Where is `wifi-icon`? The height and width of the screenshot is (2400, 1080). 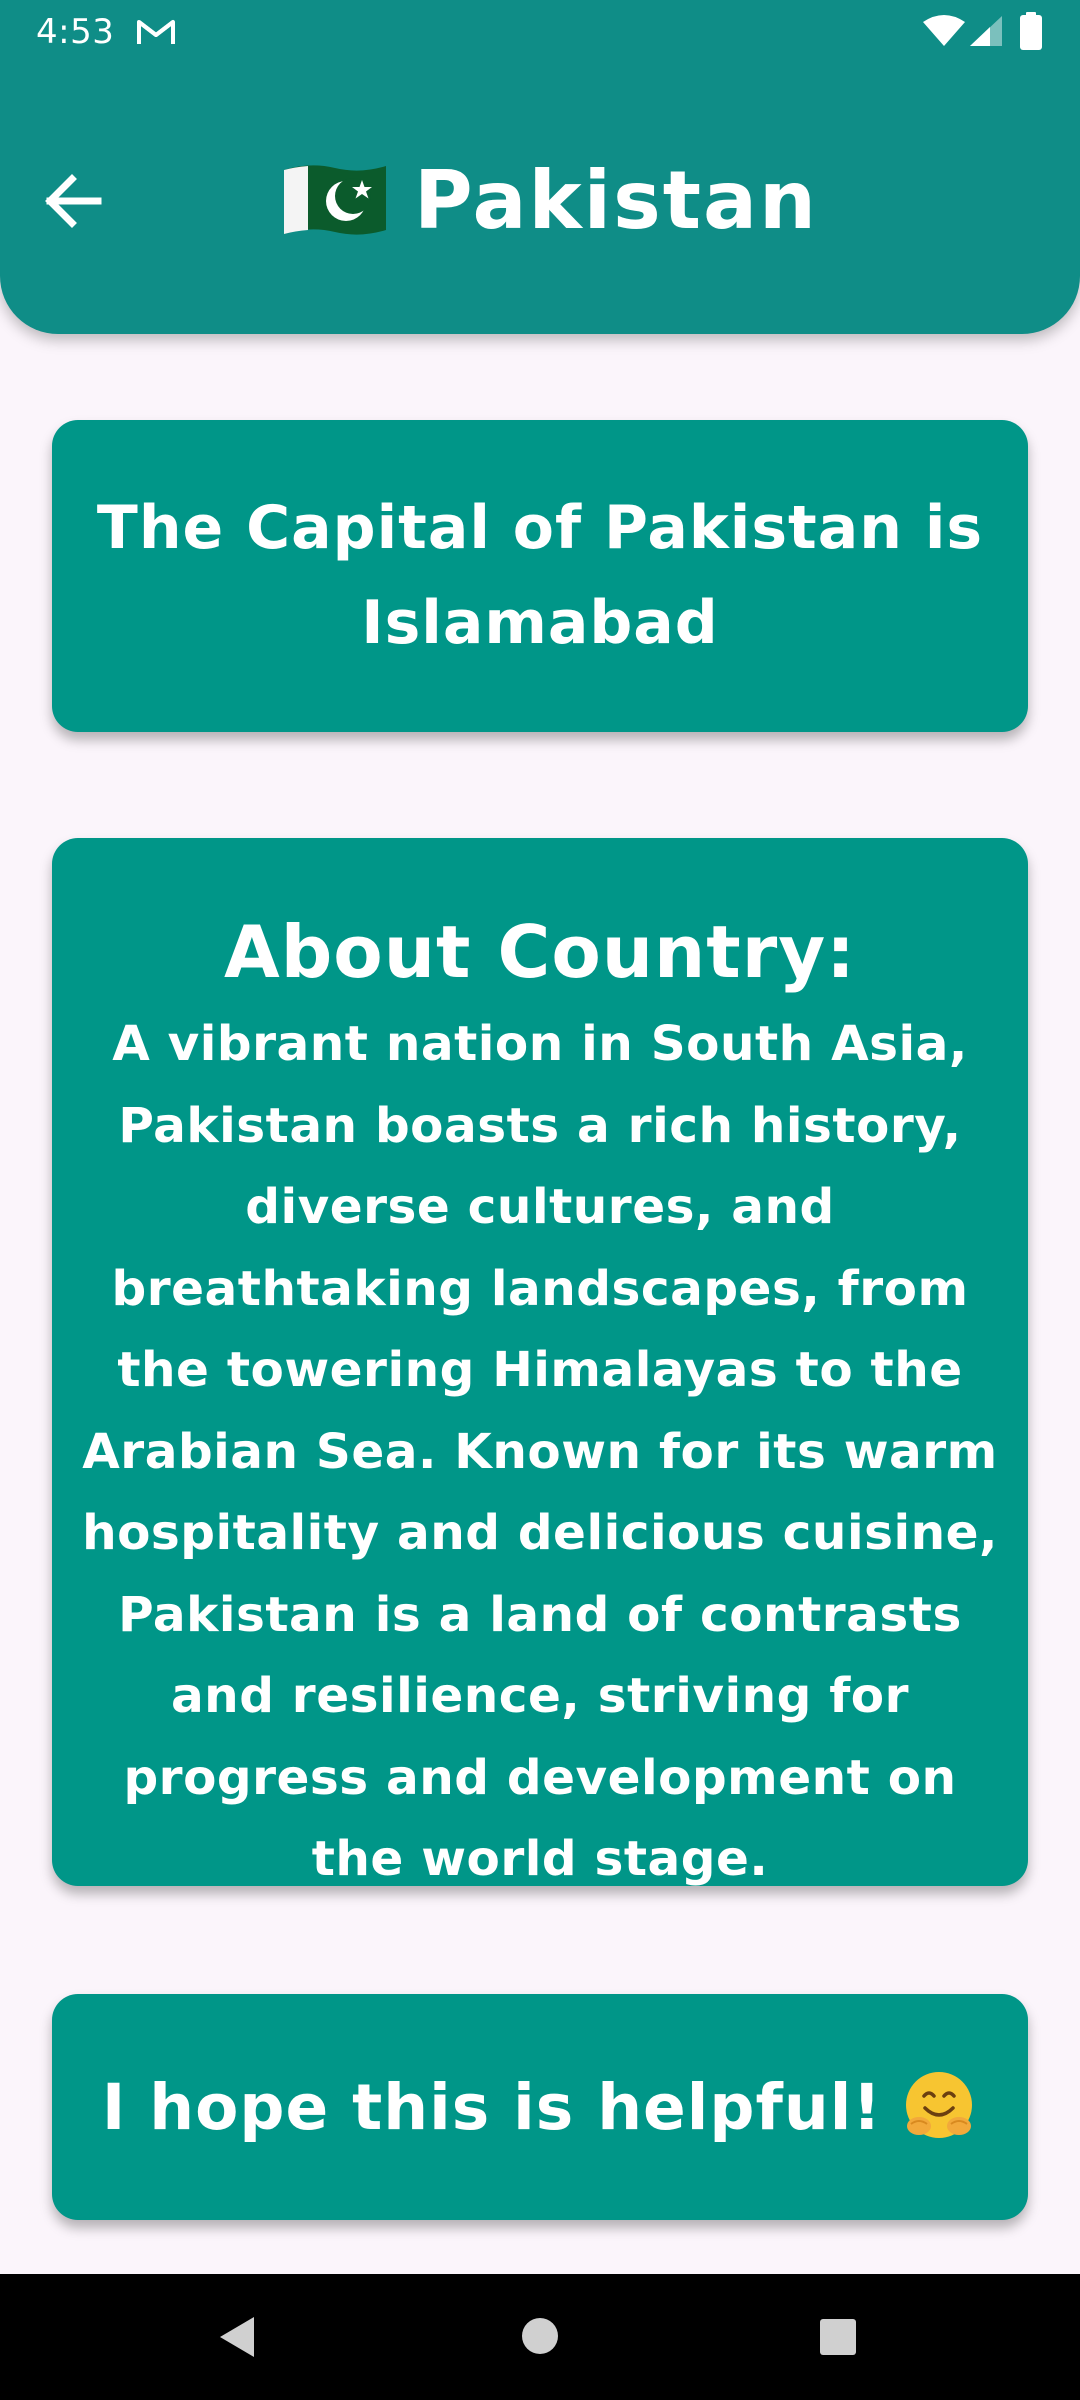 wifi-icon is located at coordinates (944, 30).